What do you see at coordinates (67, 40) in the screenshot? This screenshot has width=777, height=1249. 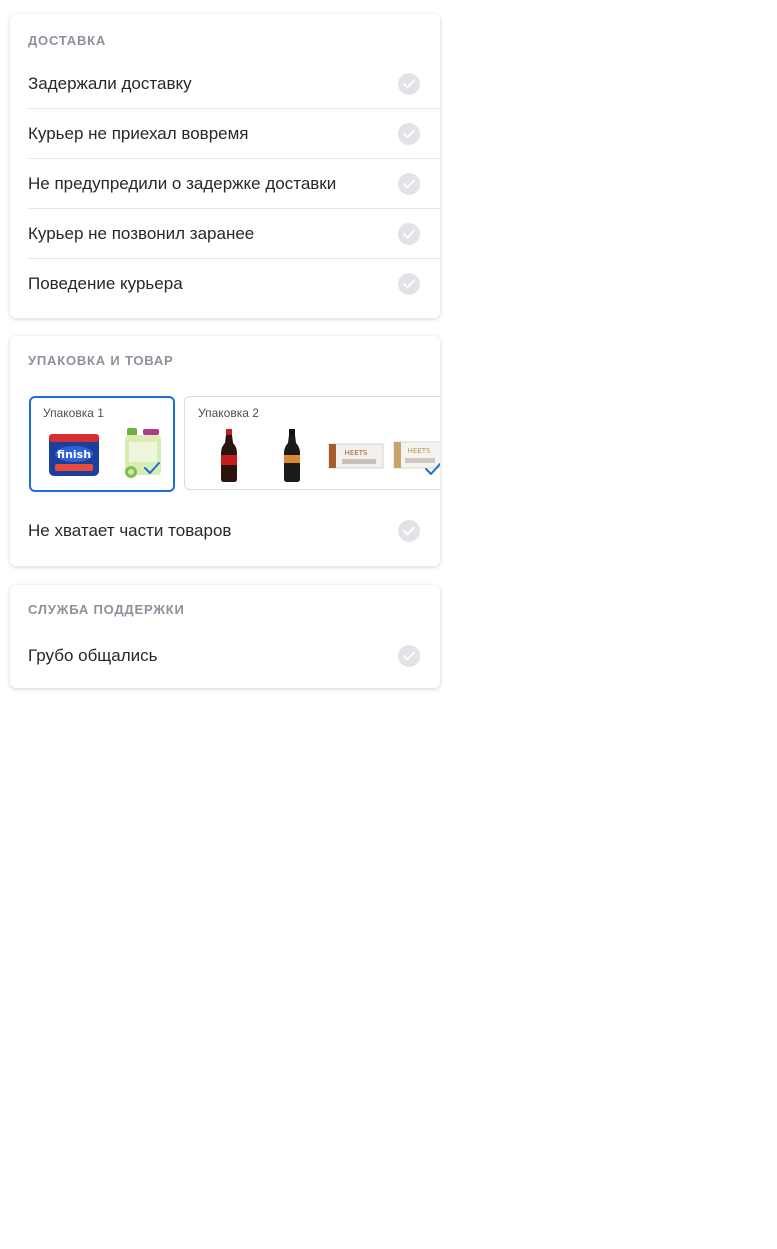 I see `section-title-delivery: Доставка` at bounding box center [67, 40].